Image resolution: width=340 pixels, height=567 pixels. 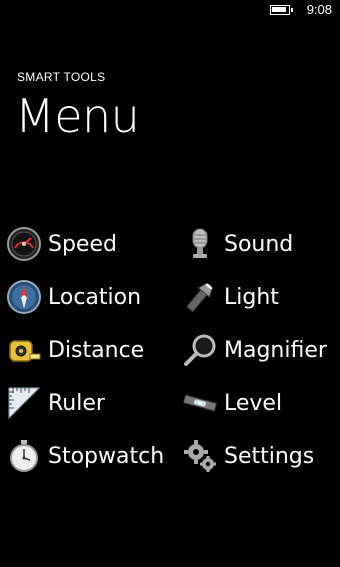 What do you see at coordinates (200, 403) in the screenshot?
I see `spirit-level-icon` at bounding box center [200, 403].